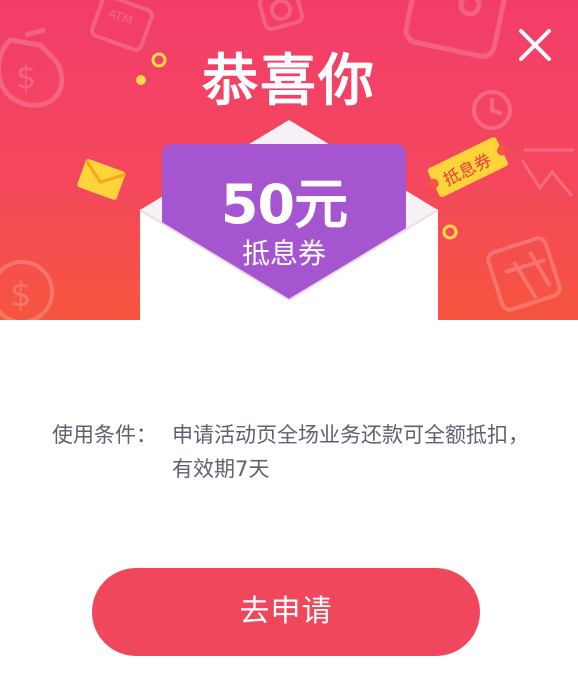  Describe the element at coordinates (350, 452) in the screenshot. I see `usage-terms-text: 申请活动页全场业务还款可全额抵扣，有效期7天` at that location.